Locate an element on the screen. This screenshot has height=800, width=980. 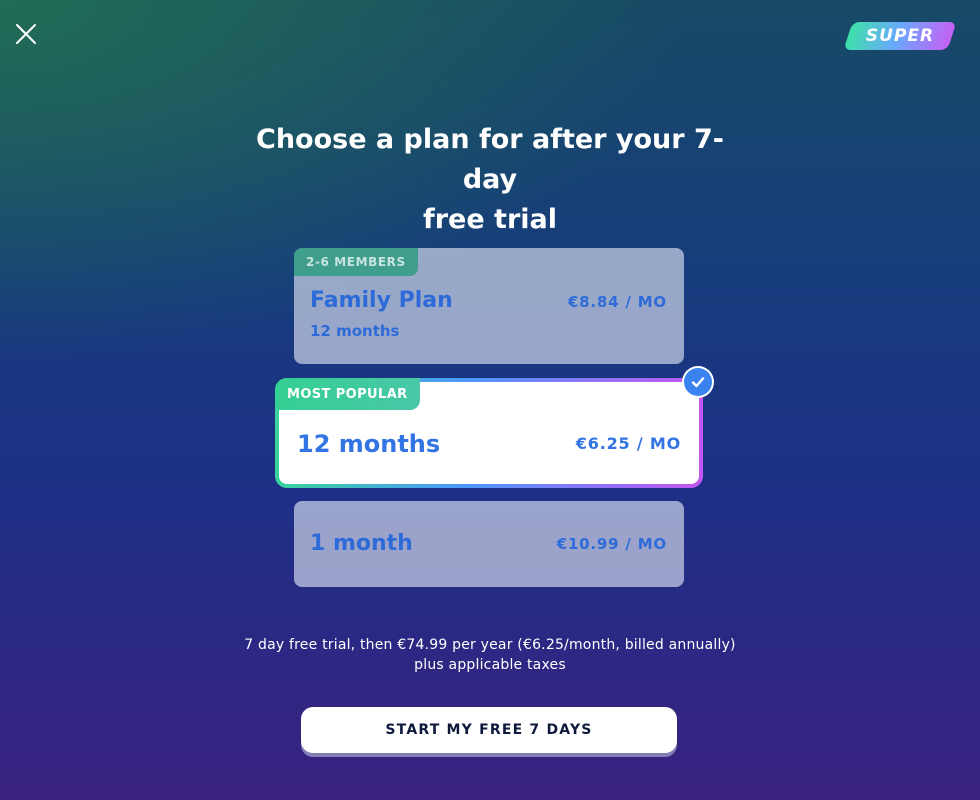
plan-card-yearly: MOST POPULAR 12 months €6.25 / MO is located at coordinates (489, 433).